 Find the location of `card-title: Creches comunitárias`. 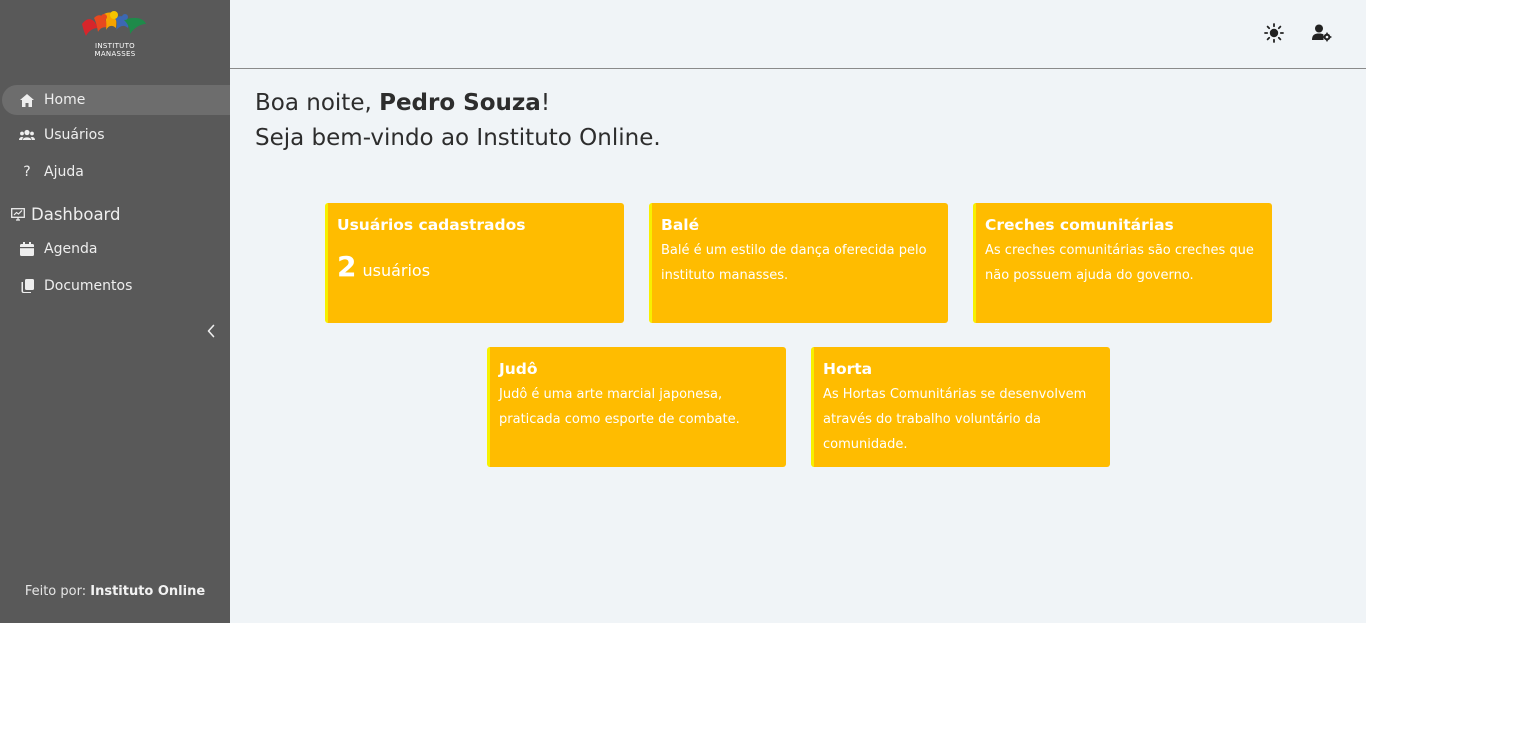

card-title: Creches comunitárias is located at coordinates (1079, 225).